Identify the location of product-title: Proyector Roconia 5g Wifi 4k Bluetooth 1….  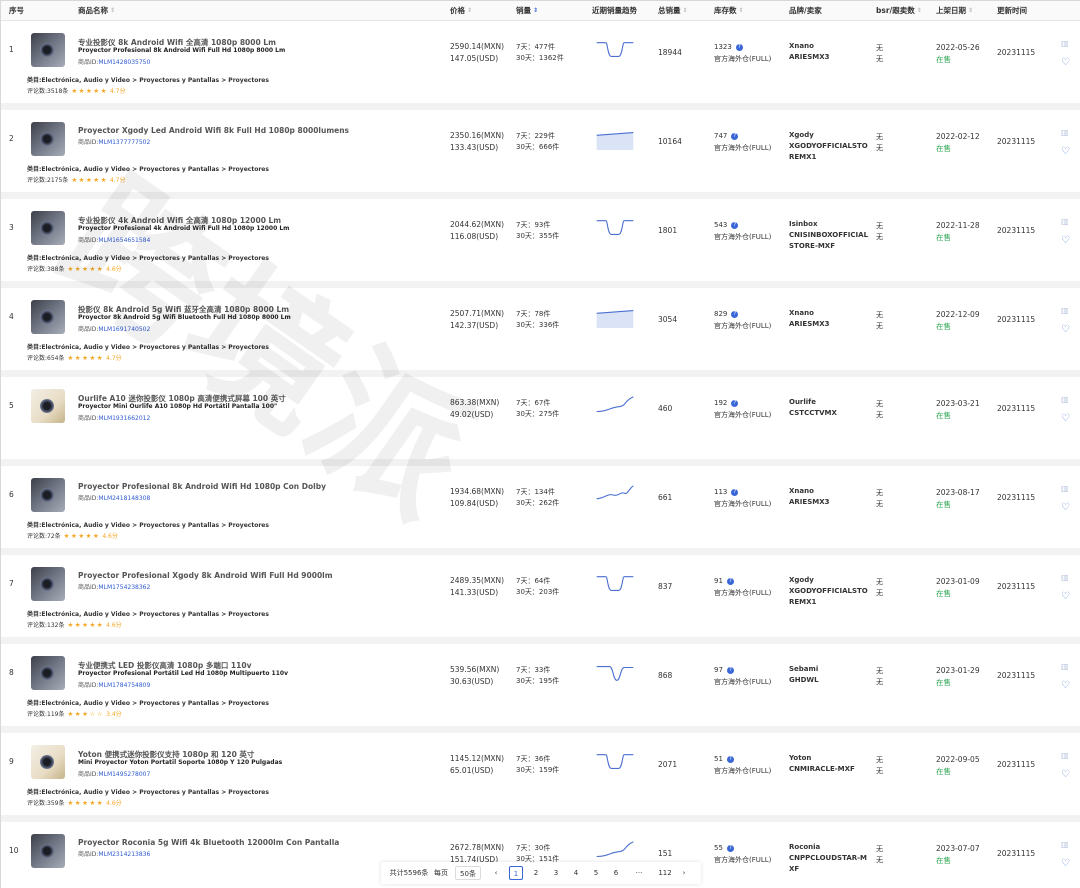
(208, 842).